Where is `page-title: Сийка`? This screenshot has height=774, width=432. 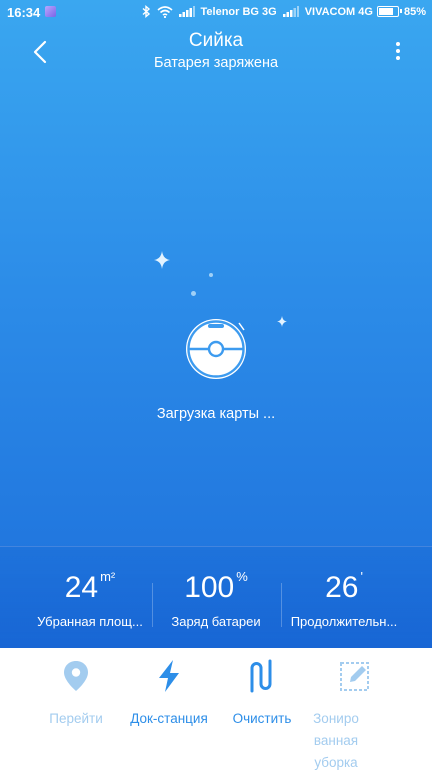 page-title: Сийка is located at coordinates (216, 40).